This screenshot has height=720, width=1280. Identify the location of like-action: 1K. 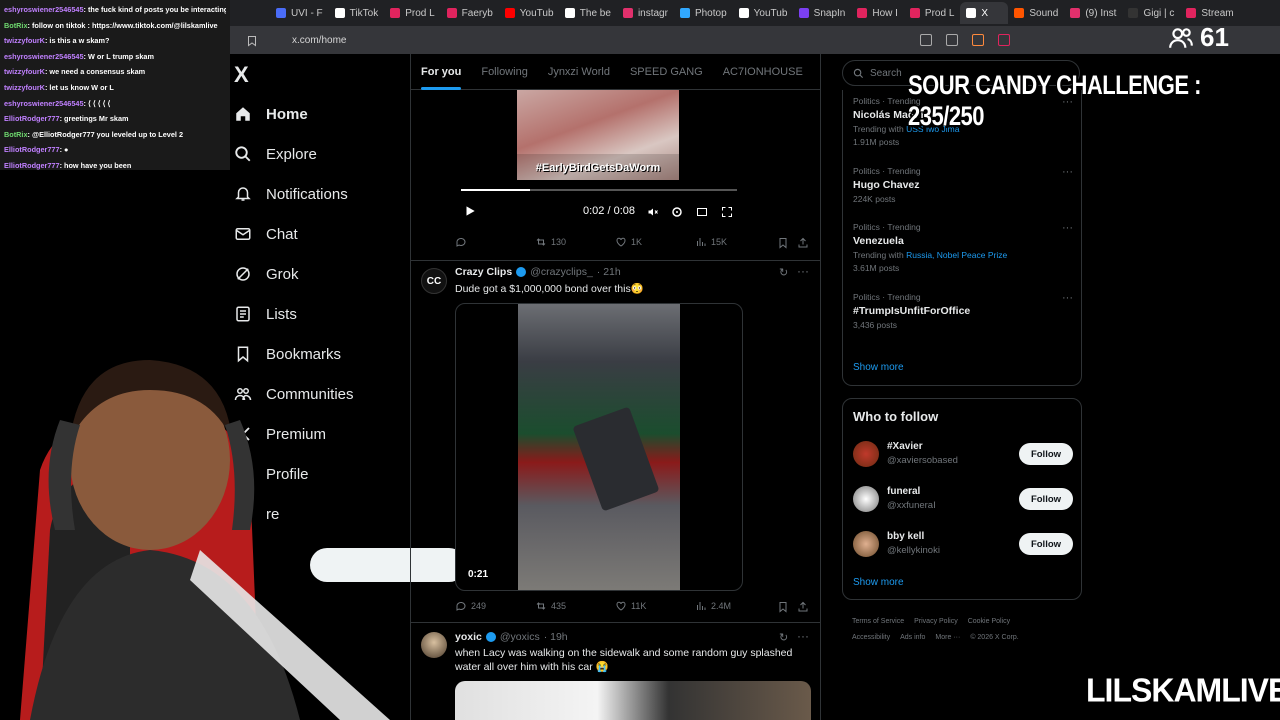
(628, 242).